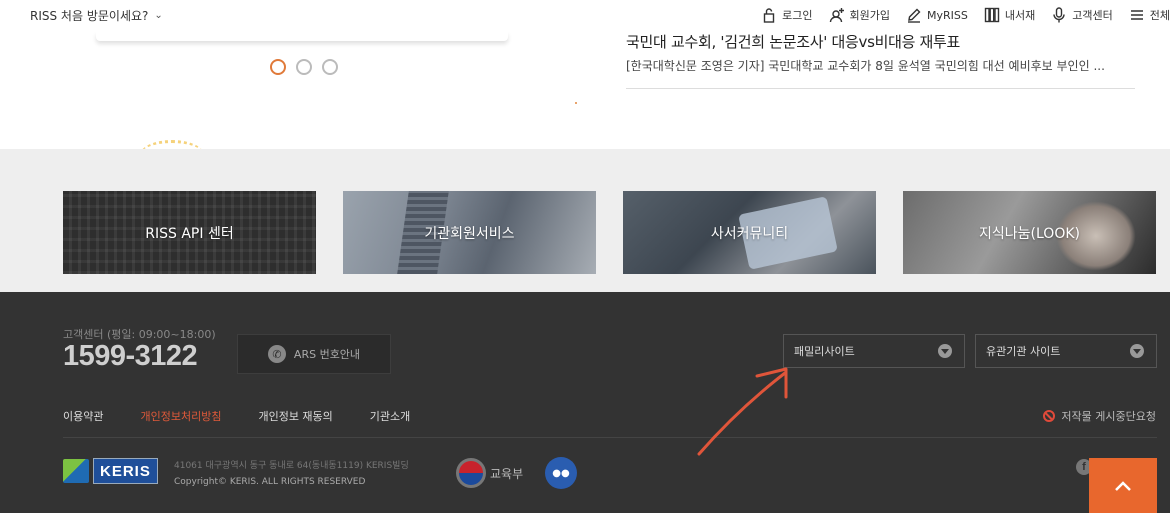  I want to click on family-site-label: 패밀리사이트, so click(824, 351).